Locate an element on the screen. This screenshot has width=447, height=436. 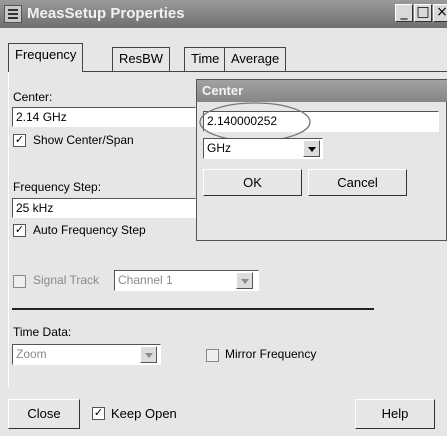
app-icon is located at coordinates (13, 14).